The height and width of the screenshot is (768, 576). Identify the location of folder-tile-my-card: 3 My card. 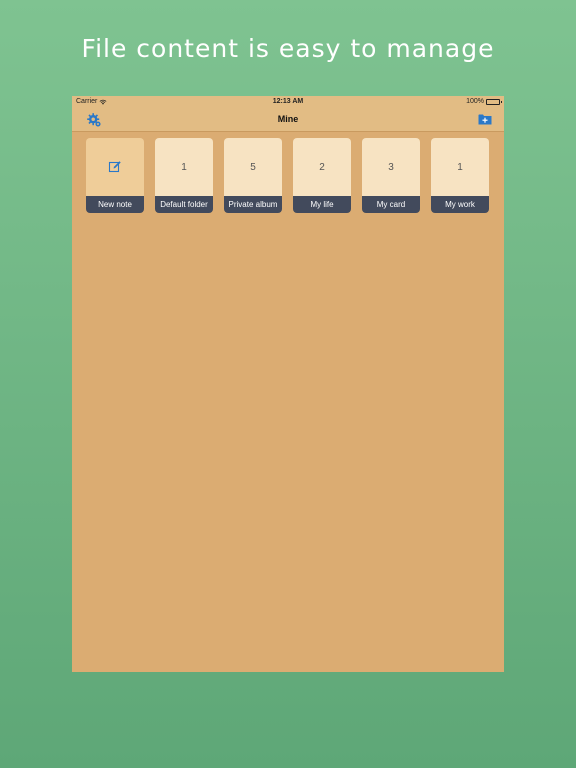
(391, 175).